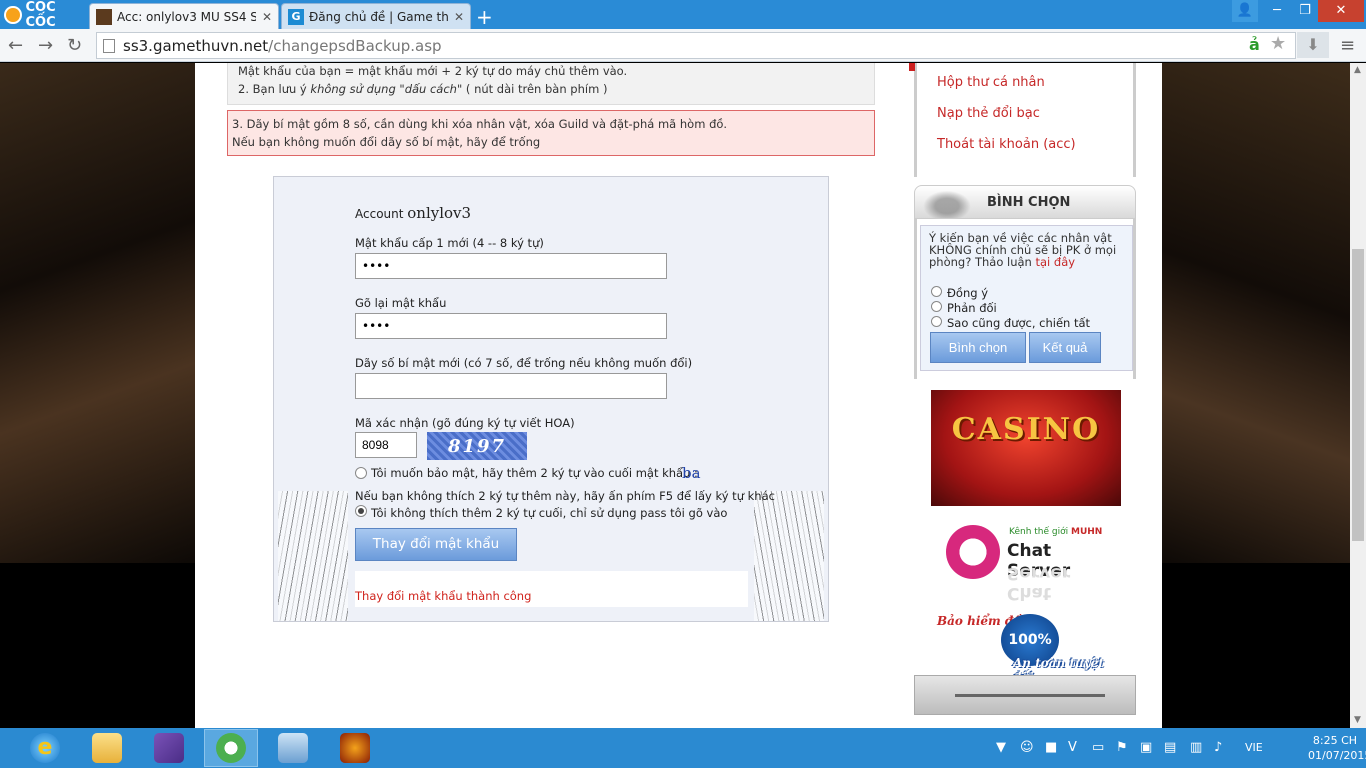 The image size is (1366, 768). I want to click on new-tab-icon: +, so click(484, 17).